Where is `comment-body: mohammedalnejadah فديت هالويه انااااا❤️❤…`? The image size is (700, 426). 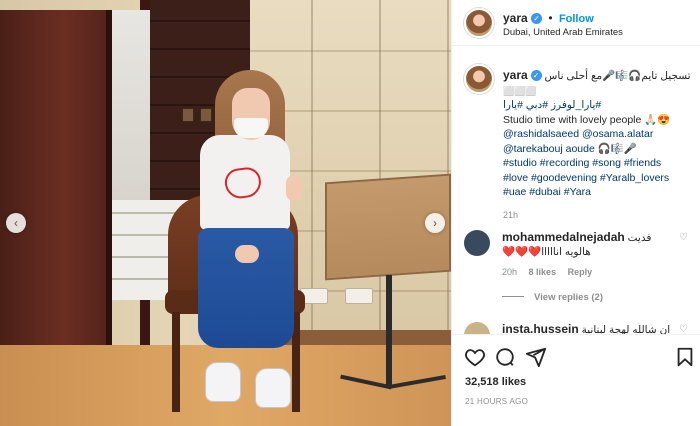 comment-body: mohammedalnejadah فديت هالويه انااااا❤️❤… is located at coordinates (589, 254).